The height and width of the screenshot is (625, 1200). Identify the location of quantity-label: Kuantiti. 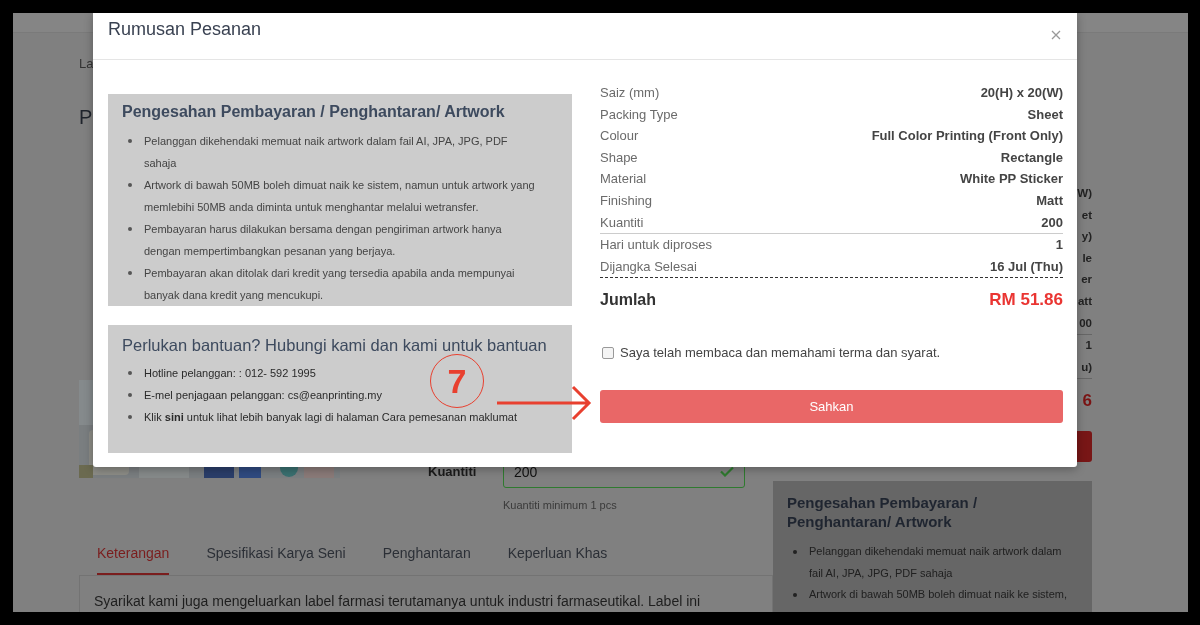
(453, 471).